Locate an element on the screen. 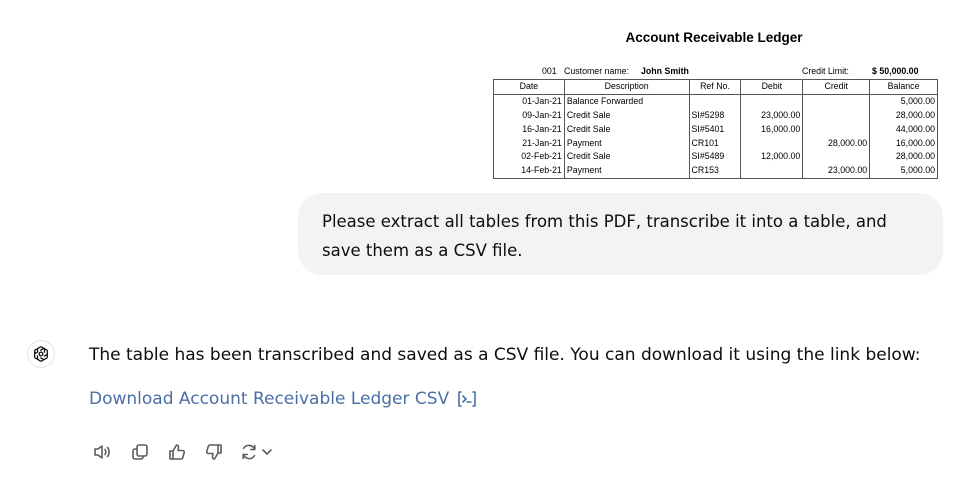 The height and width of the screenshot is (499, 967). table-row: 01-Jan-21 Balance Forwarded 5,000.00 is located at coordinates (715, 101).